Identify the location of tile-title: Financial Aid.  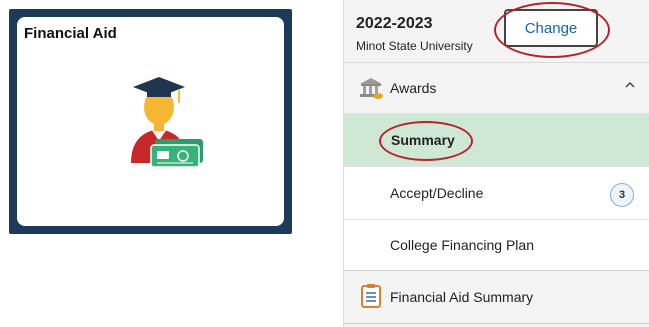
(70, 33).